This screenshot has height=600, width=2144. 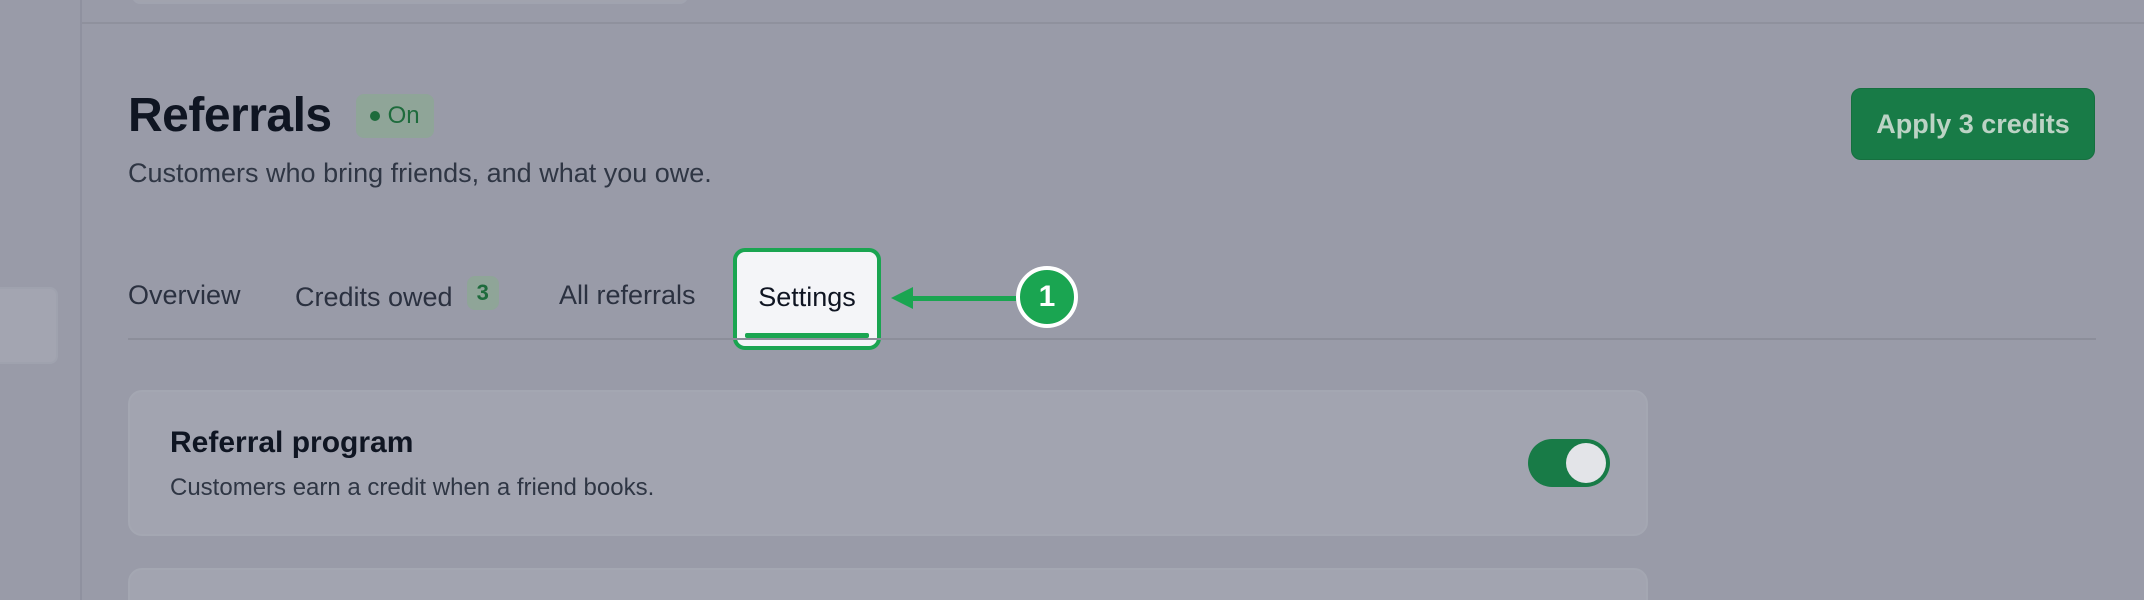 What do you see at coordinates (482, 293) in the screenshot?
I see `credits-count-badge: 3` at bounding box center [482, 293].